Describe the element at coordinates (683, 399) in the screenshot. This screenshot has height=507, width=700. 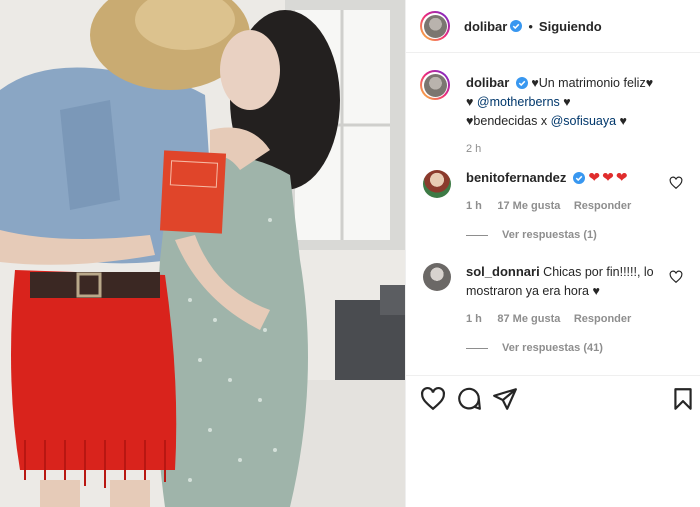
I see `save-icon` at that location.